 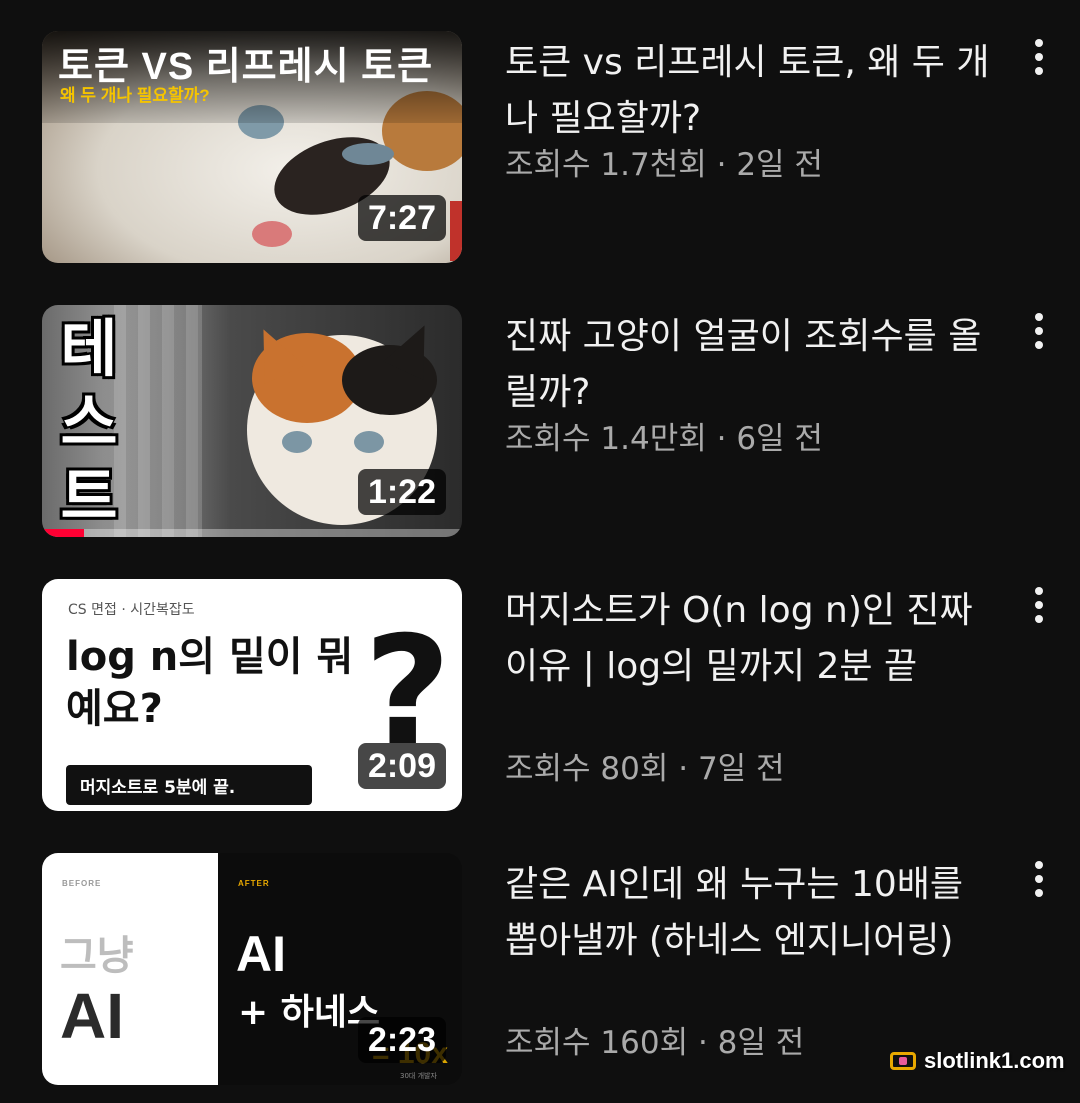 I want to click on video-title: 같은 AI인데 왜 누구는 10배를 뽑아낼까 (하네스 엔지니어링), so click(x=755, y=913).